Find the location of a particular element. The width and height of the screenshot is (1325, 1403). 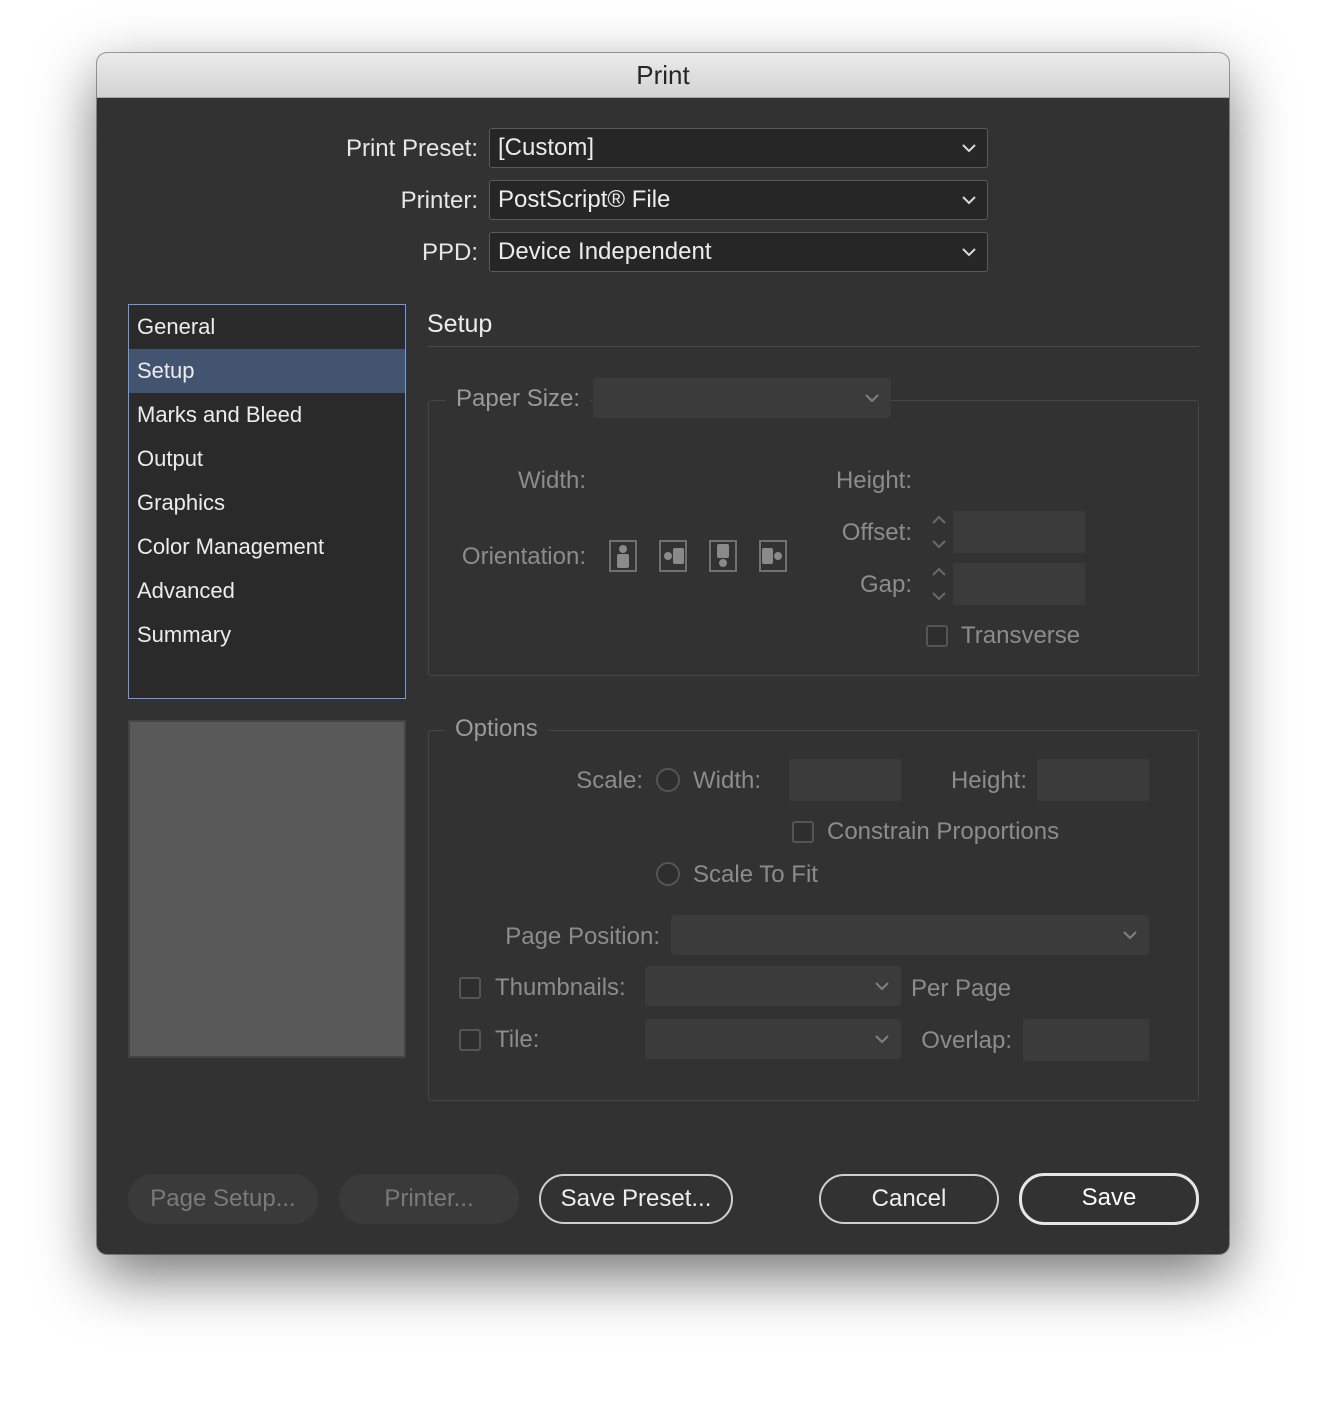

print-preset-select: [Custom] is located at coordinates (738, 148).